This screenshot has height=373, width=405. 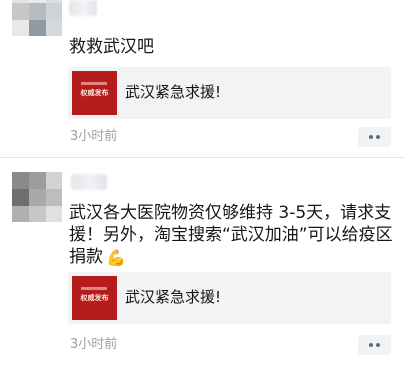 I want to click on muscle-emoji: 💪, so click(x=116, y=257).